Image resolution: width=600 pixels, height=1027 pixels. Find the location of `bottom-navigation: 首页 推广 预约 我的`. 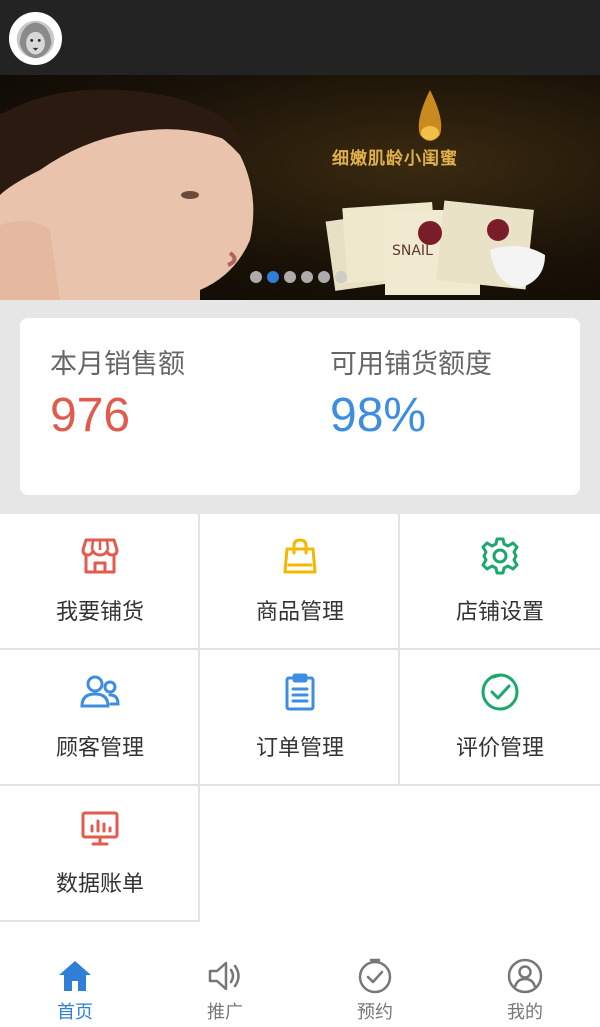

bottom-navigation: 首页 推广 预约 我的 is located at coordinates (300, 989).